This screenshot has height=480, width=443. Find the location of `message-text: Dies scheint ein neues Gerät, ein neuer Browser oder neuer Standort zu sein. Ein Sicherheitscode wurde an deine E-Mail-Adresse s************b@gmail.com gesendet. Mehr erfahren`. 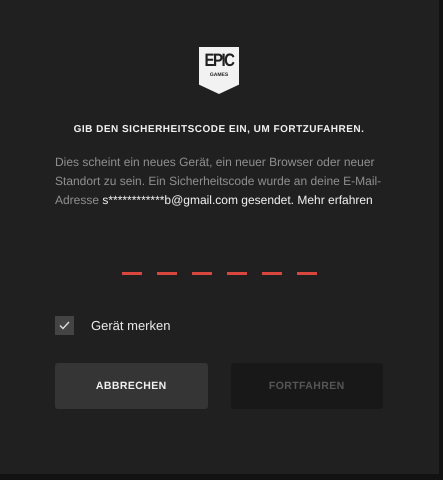

message-text: Dies scheint ein neues Gerät, ein neuer Browser oder neuer Standort zu sein. Ein Sicherheitscode wurde an deine E-Mail-Adresse s************b@gmail.com gesendet. Mehr erfahren is located at coordinates (218, 181).